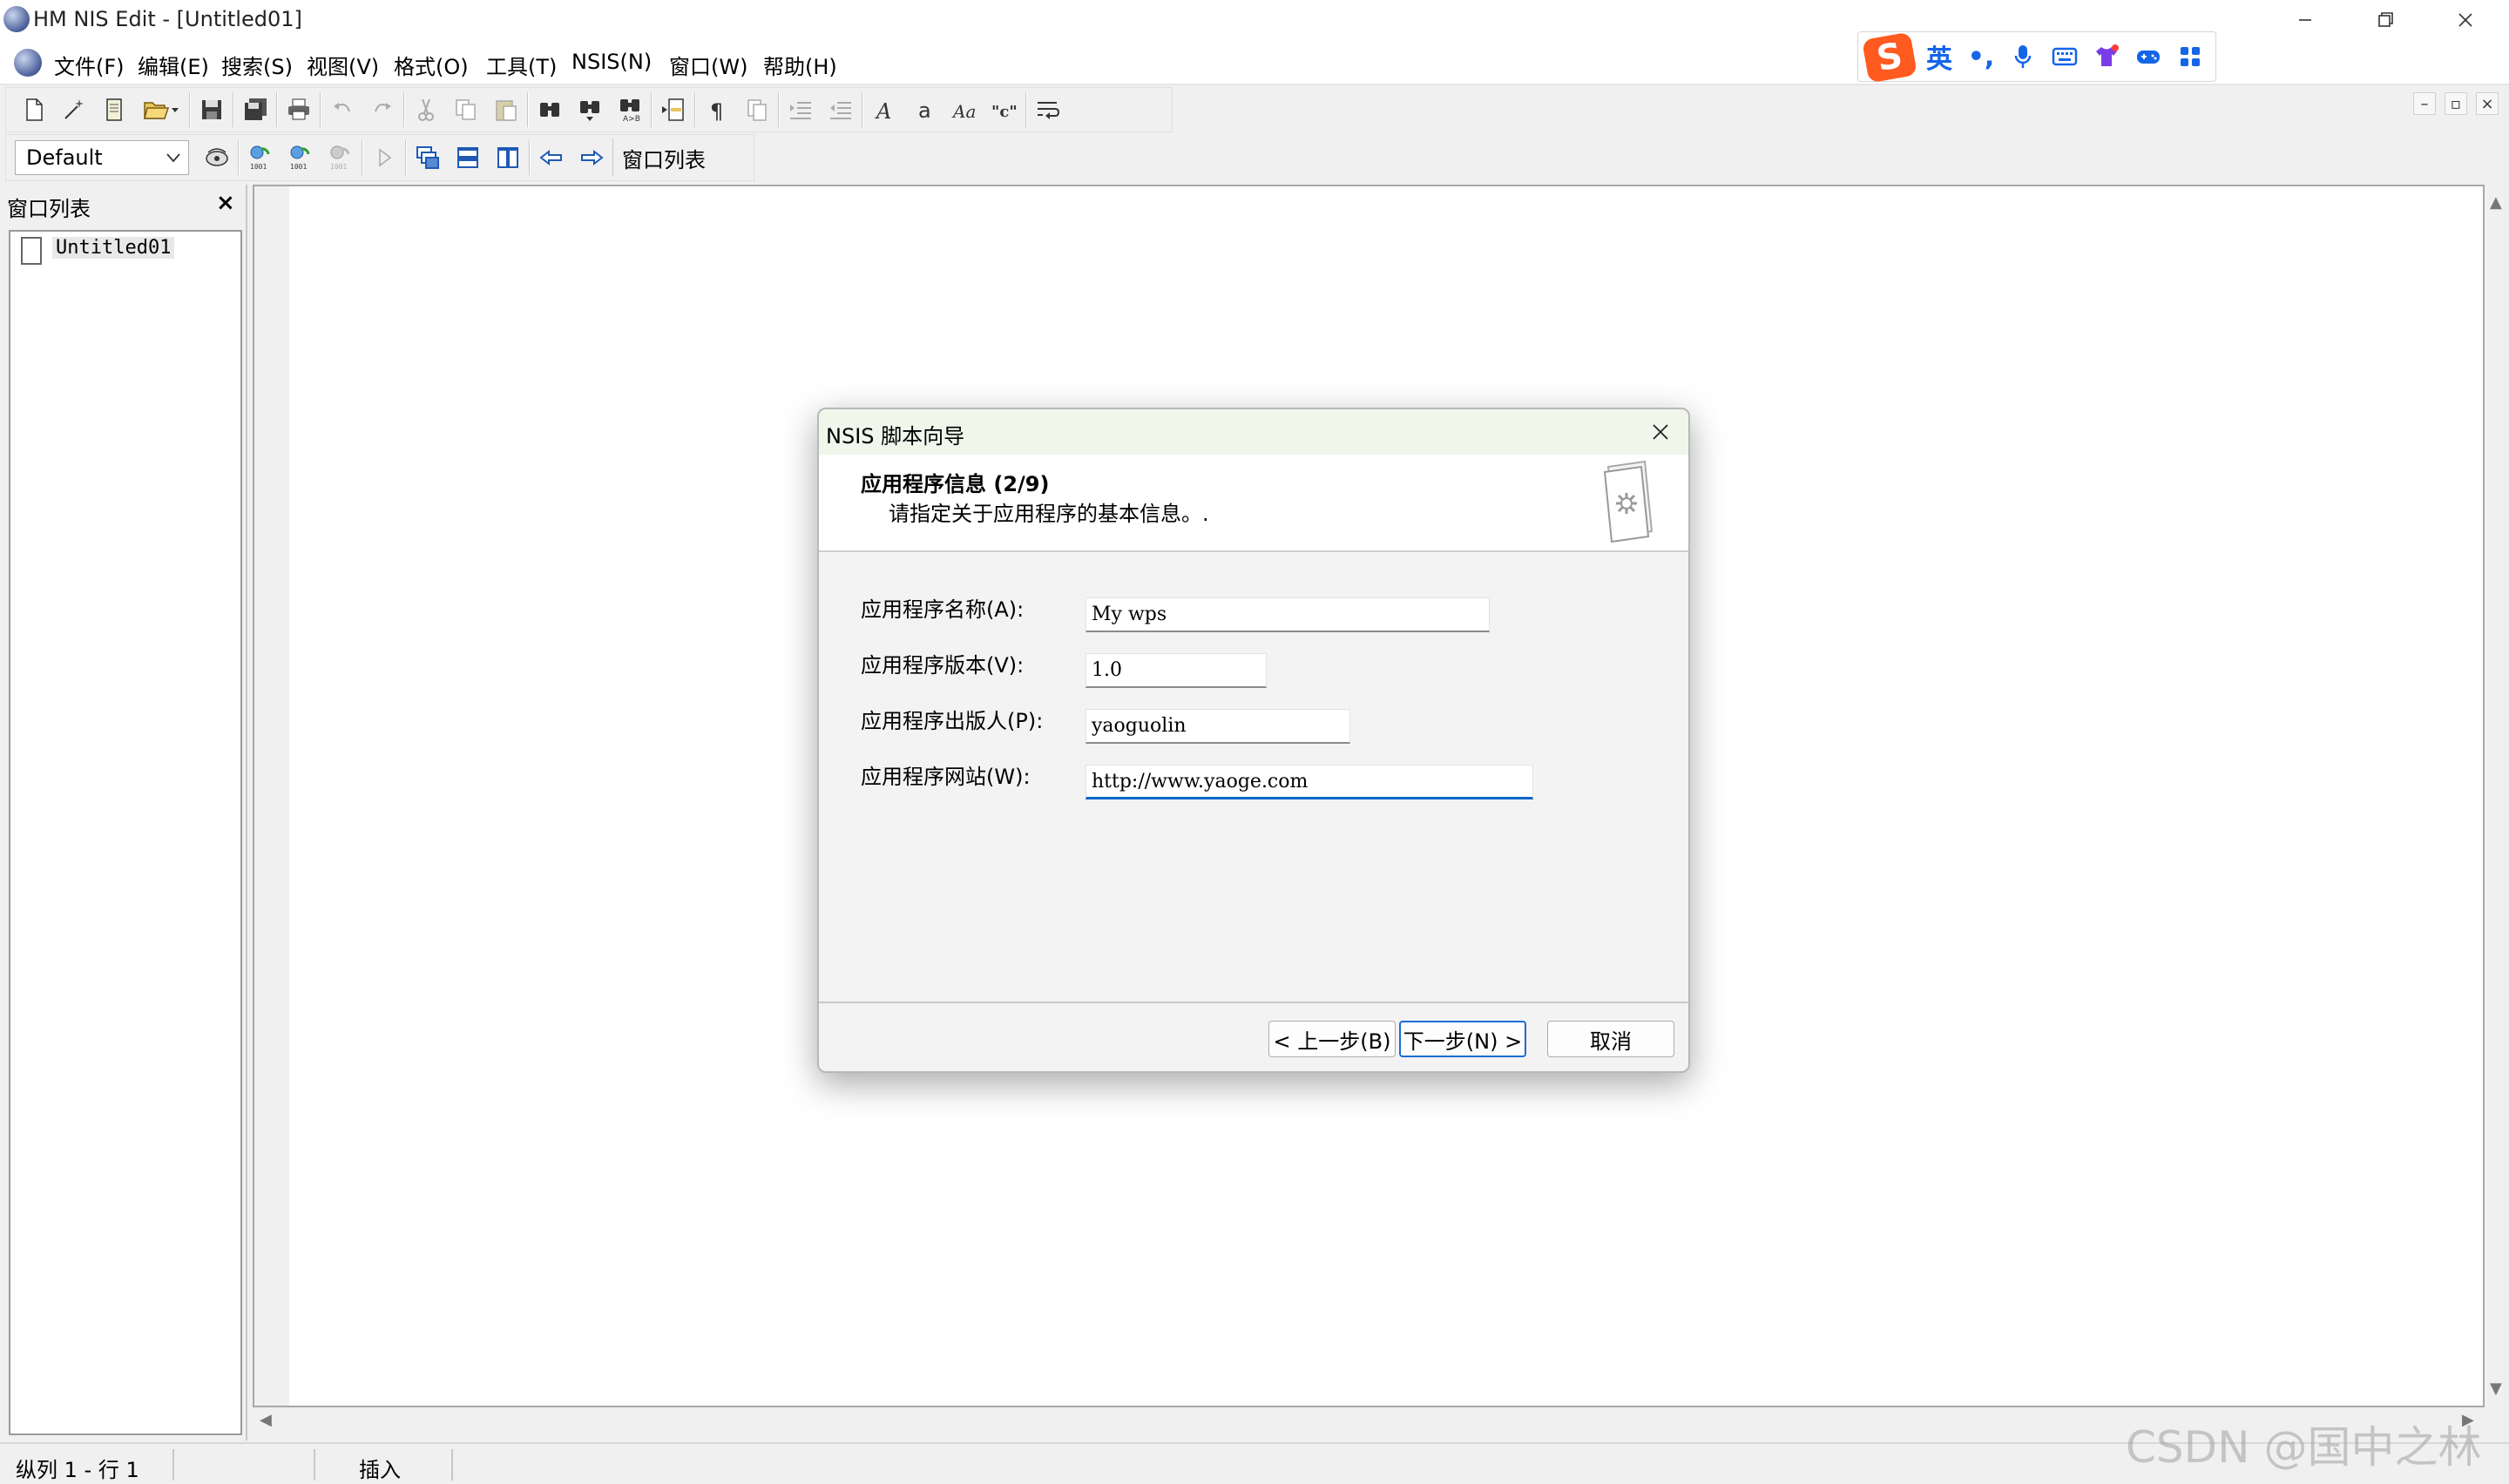 The height and width of the screenshot is (1484, 2509). What do you see at coordinates (1176, 671) in the screenshot?
I see `app-version-input: 1.0` at bounding box center [1176, 671].